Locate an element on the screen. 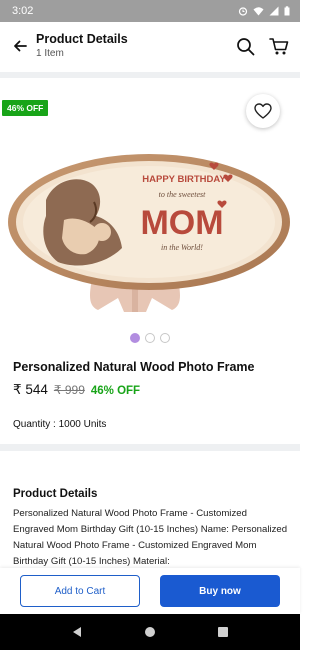  back-button is located at coordinates (20, 46).